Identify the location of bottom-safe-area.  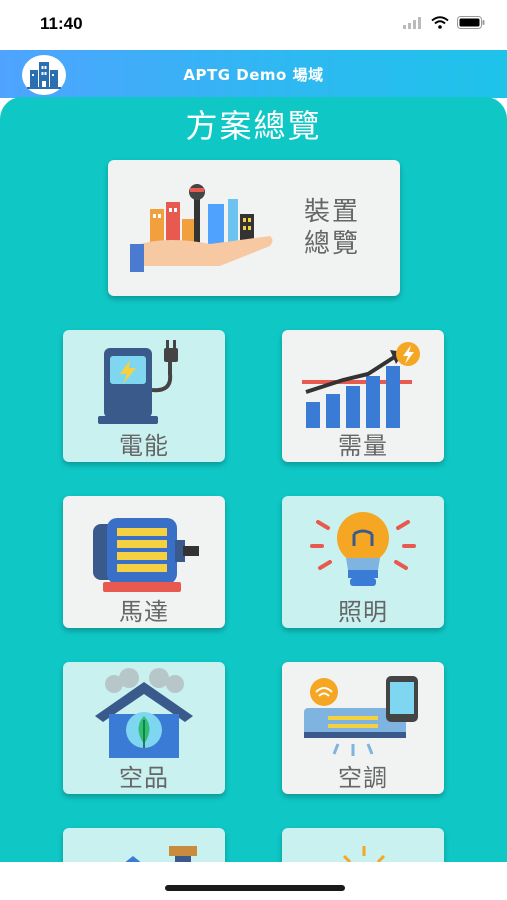
(253, 881).